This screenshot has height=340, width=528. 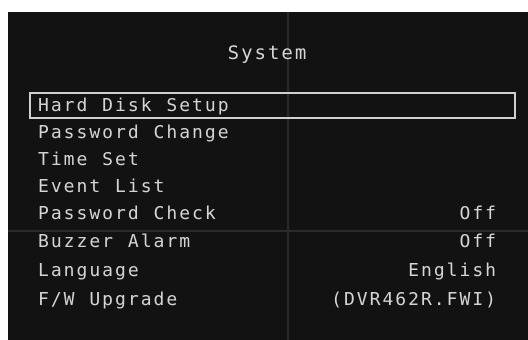 What do you see at coordinates (268, 186) in the screenshot?
I see `menu-item-event-list: Event List` at bounding box center [268, 186].